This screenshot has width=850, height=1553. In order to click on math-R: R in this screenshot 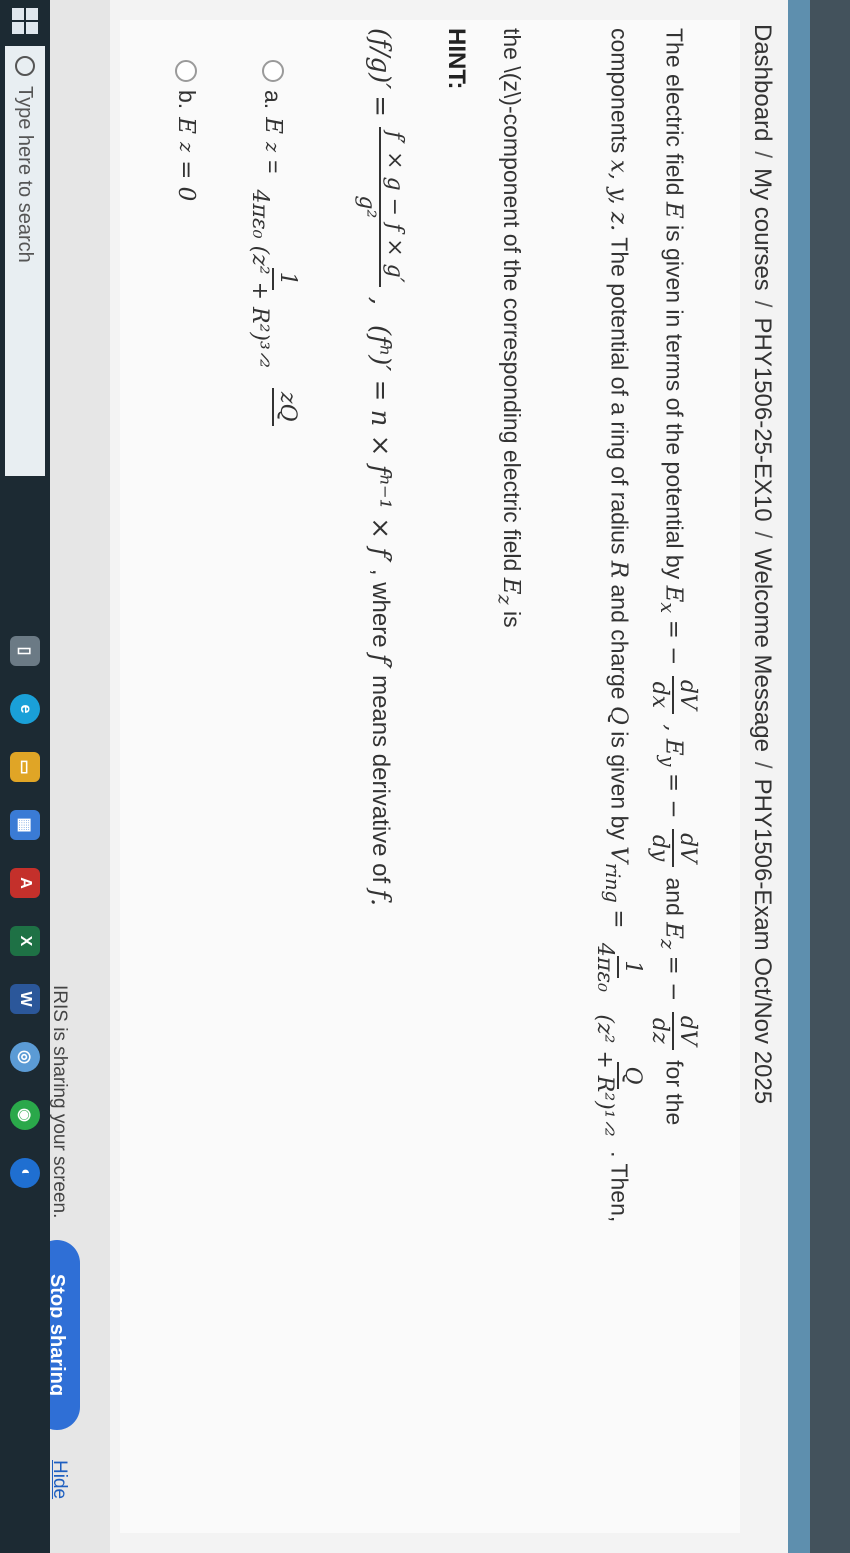, I will do `click(618, 569)`.